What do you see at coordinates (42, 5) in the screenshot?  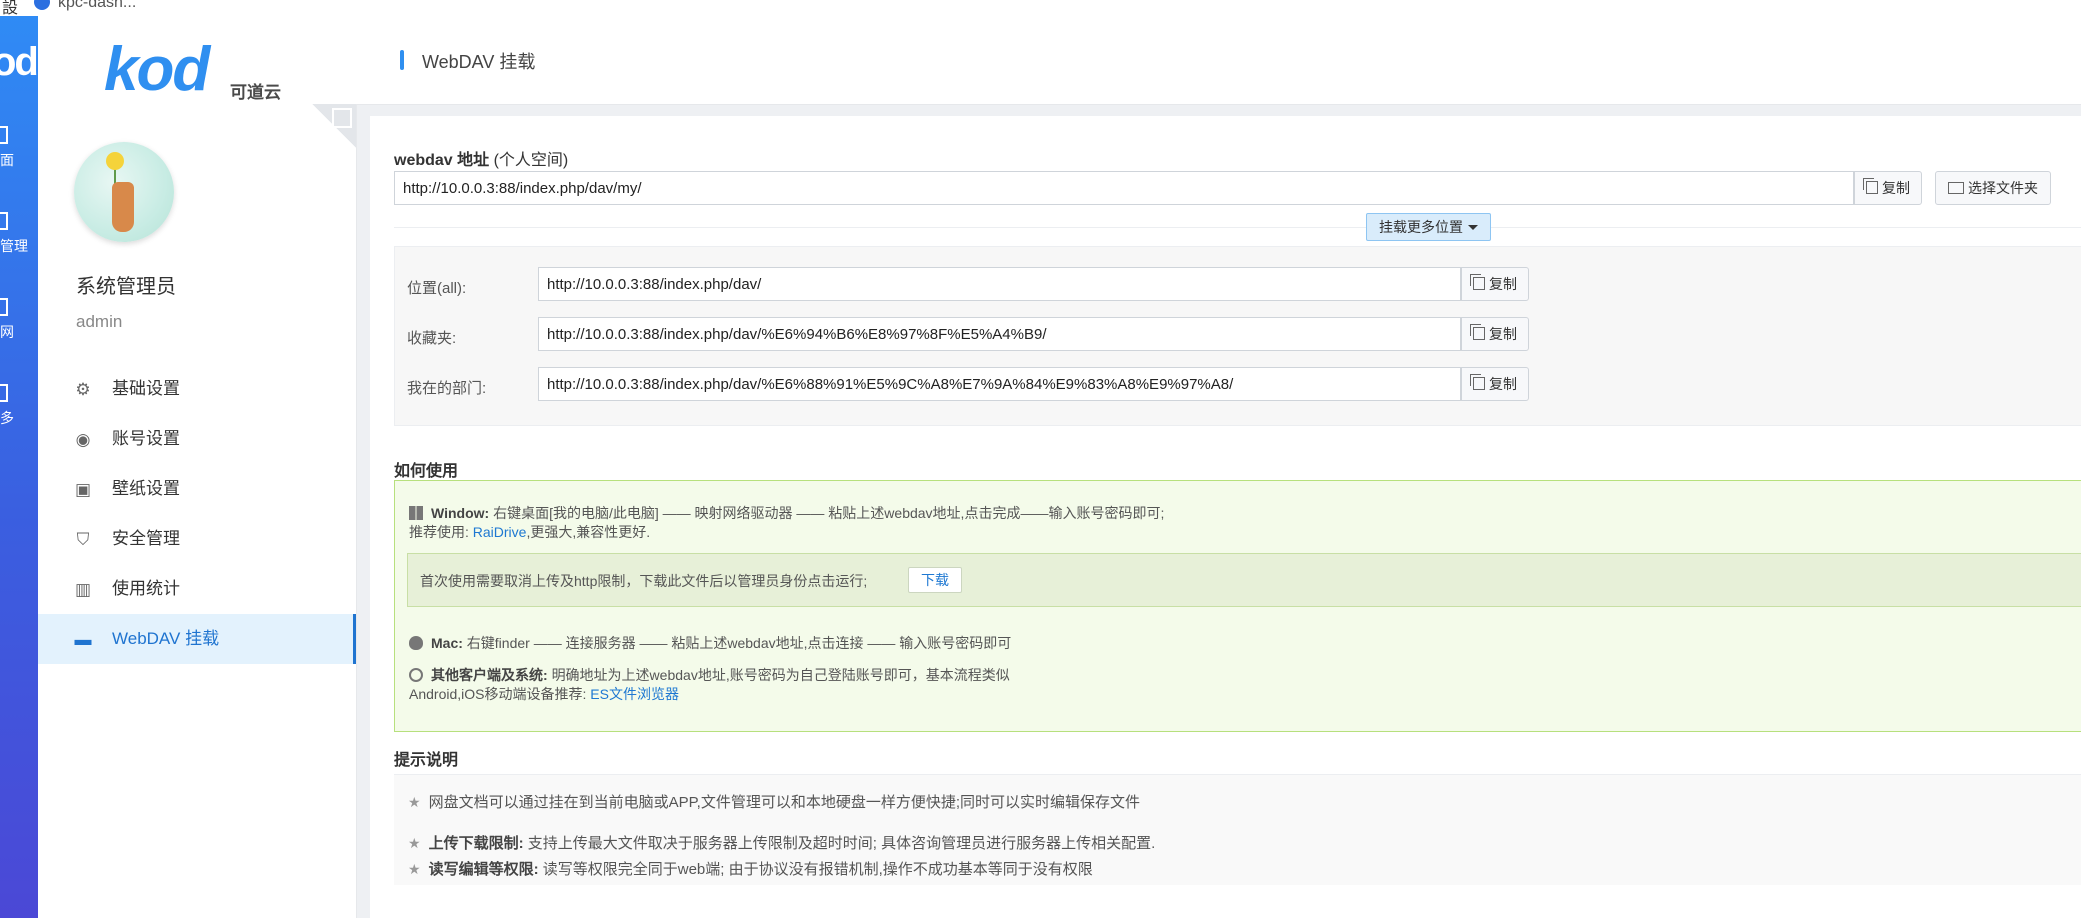 I see `tab-favicon-icon` at bounding box center [42, 5].